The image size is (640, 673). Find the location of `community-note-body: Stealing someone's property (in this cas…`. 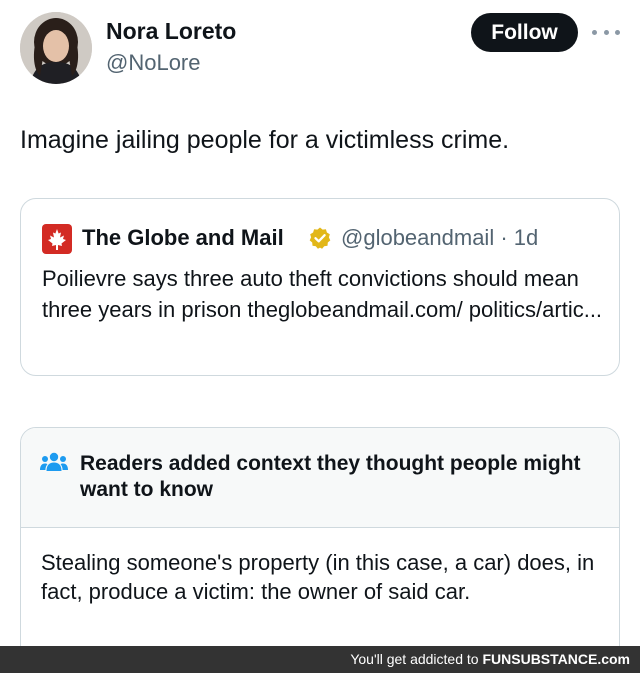

community-note-body: Stealing someone's property (in this cas… is located at coordinates (318, 577).